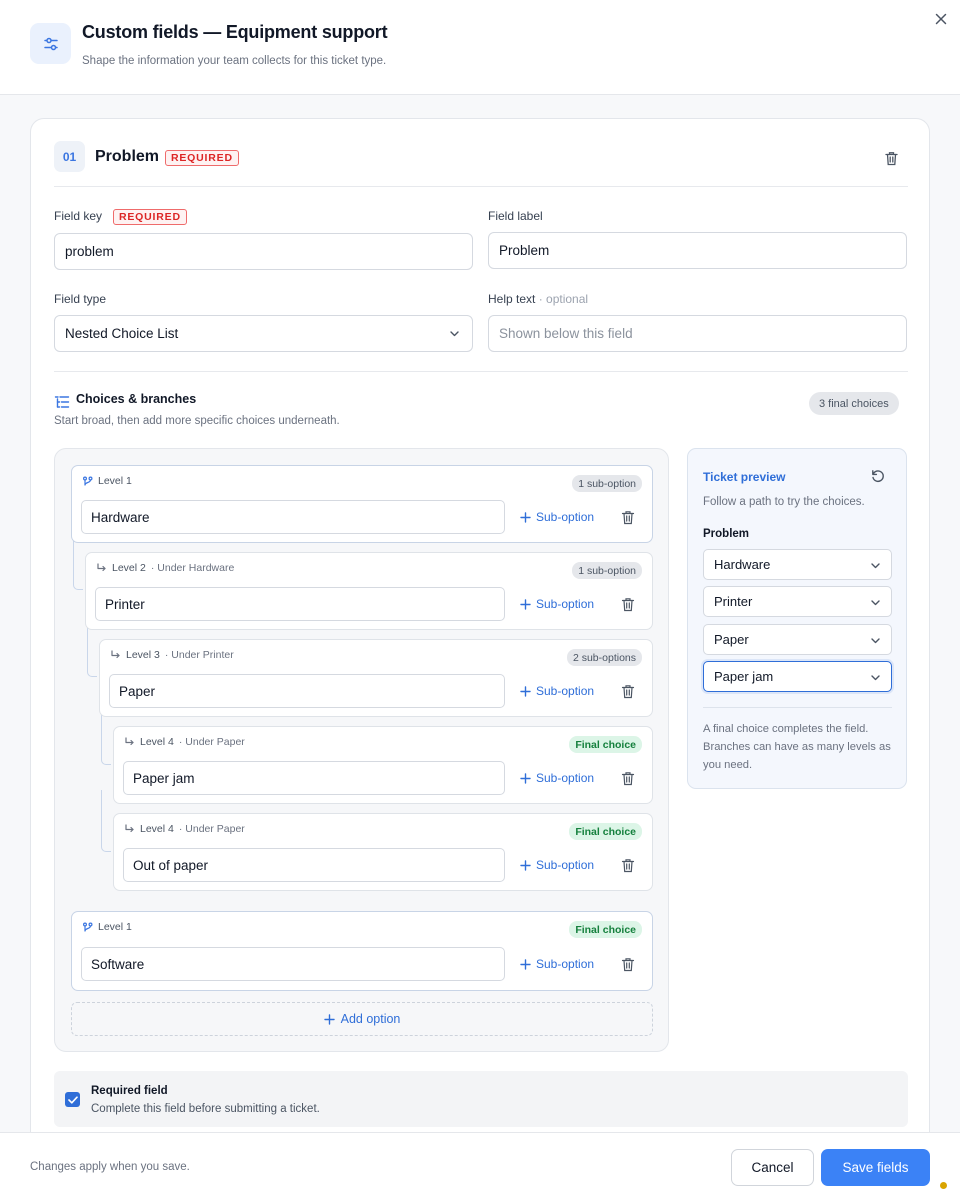 The height and width of the screenshot is (1200, 960). Describe the element at coordinates (129, 1091) in the screenshot. I see `required-title: Required field` at that location.